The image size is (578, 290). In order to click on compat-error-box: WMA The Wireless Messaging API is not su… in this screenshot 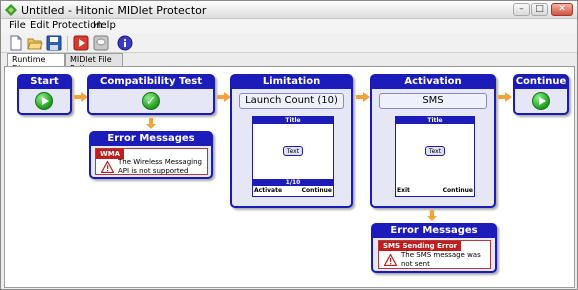, I will do `click(151, 161)`.